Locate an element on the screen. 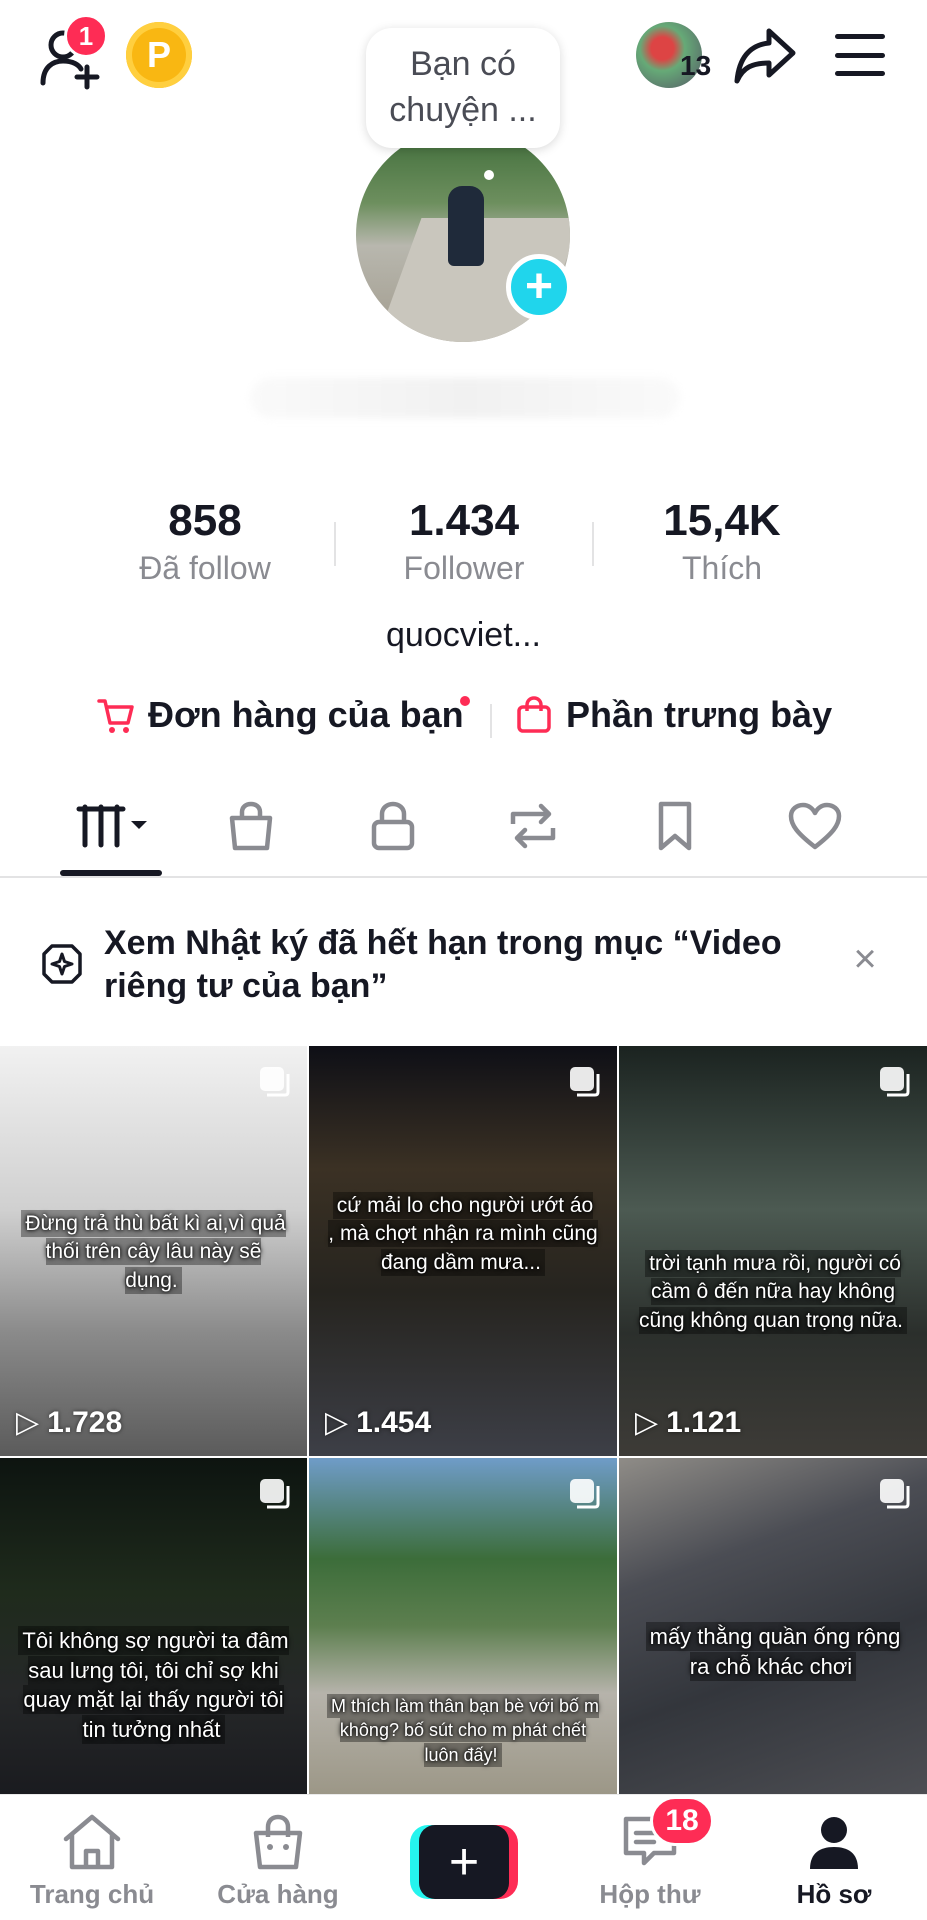  profile-stats: 858 Đã follow 1.434 Follower 15,4K Thích is located at coordinates (463, 546).